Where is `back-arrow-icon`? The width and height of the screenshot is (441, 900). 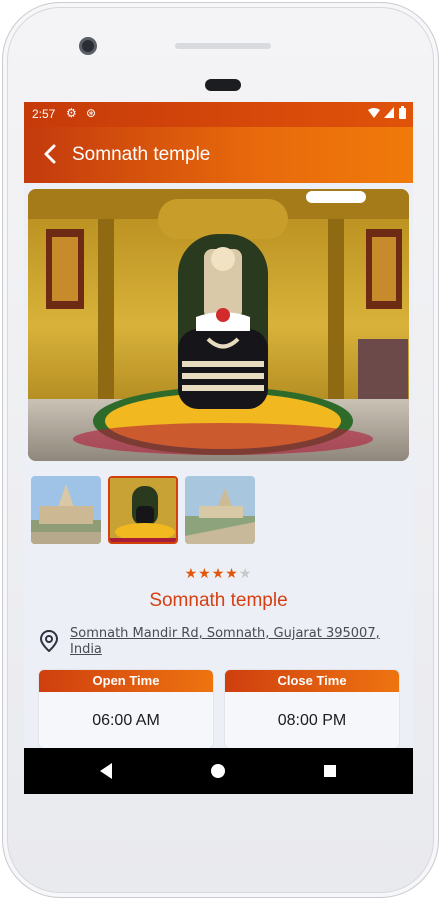 back-arrow-icon is located at coordinates (51, 154).